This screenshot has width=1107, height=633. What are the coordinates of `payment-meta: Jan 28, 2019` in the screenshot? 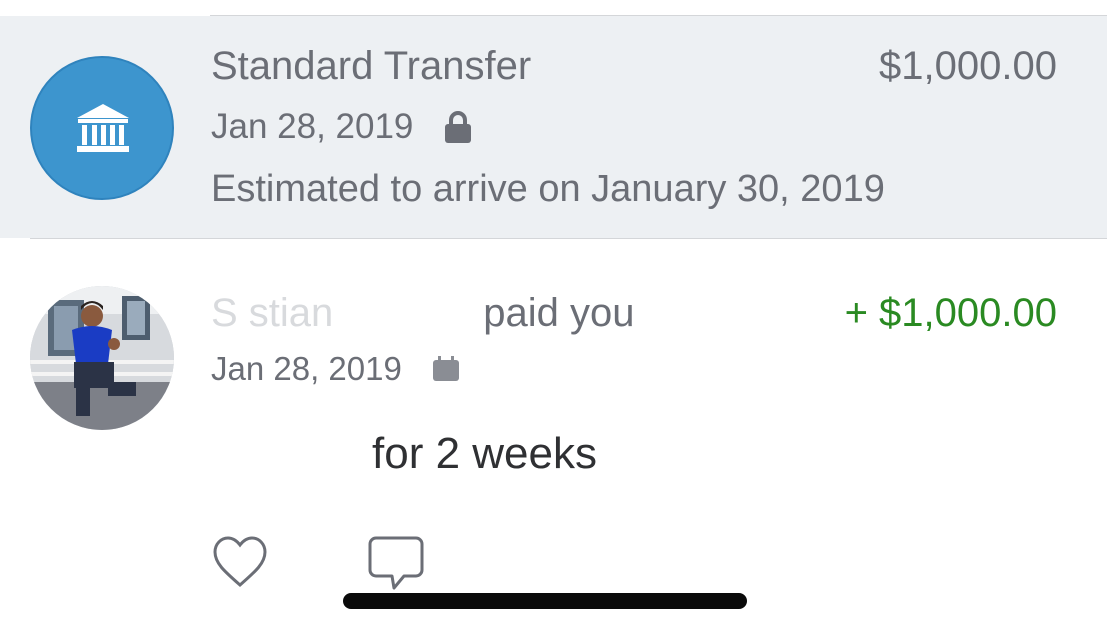 It's located at (335, 369).